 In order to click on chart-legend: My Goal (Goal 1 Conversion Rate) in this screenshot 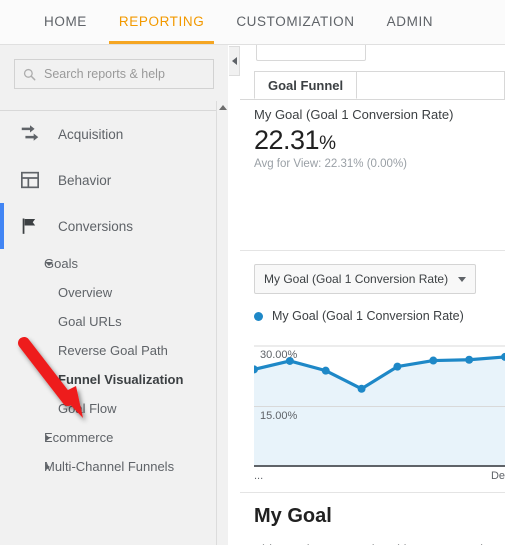, I will do `click(359, 316)`.